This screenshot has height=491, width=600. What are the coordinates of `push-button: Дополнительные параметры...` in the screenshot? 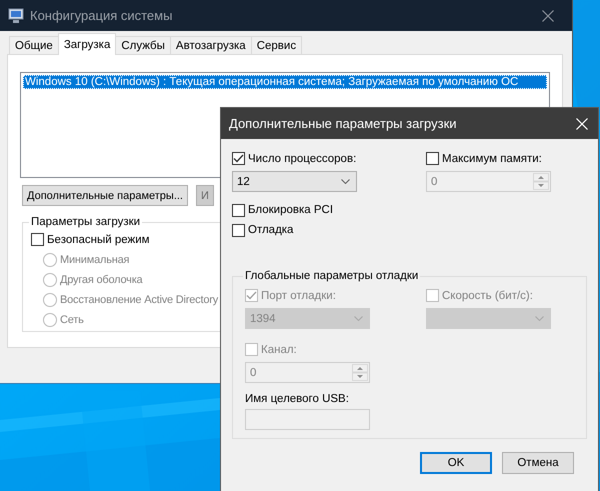 It's located at (105, 195).